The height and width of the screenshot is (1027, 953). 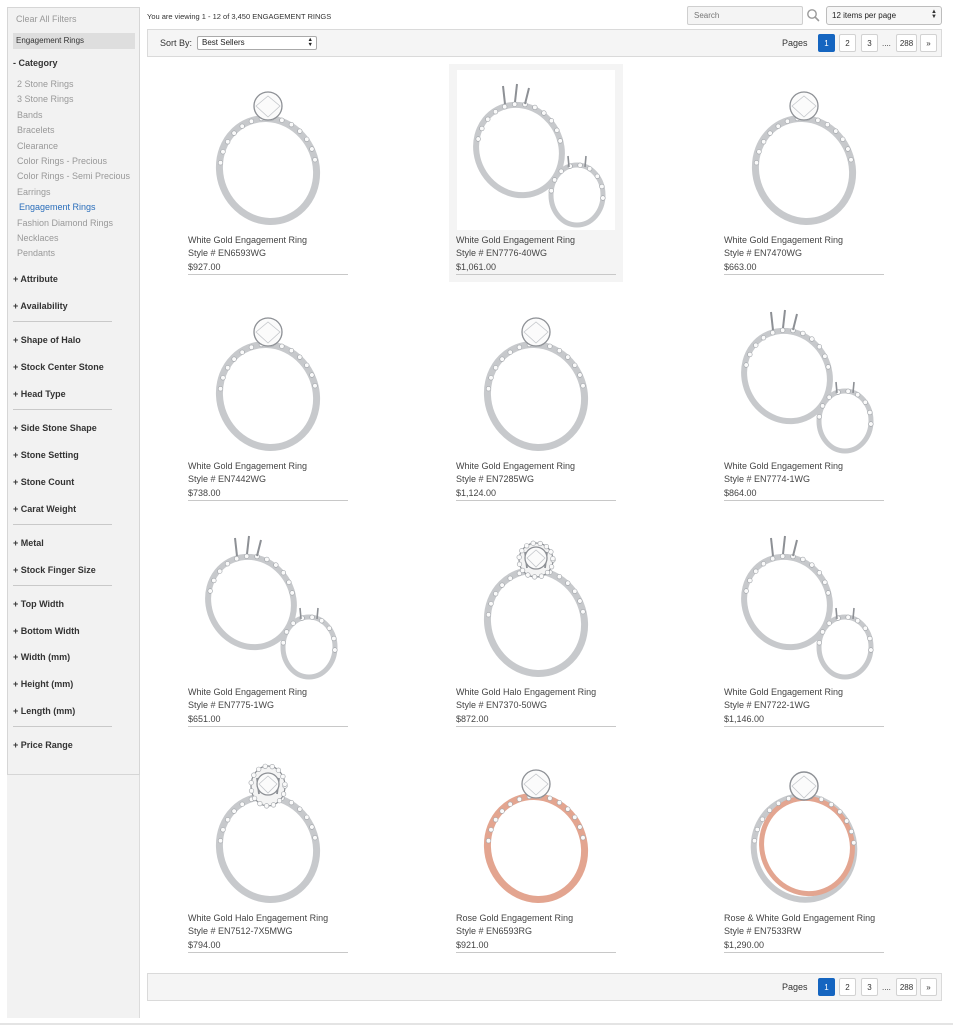 I want to click on facet-toggle: + Metal, so click(x=28, y=543).